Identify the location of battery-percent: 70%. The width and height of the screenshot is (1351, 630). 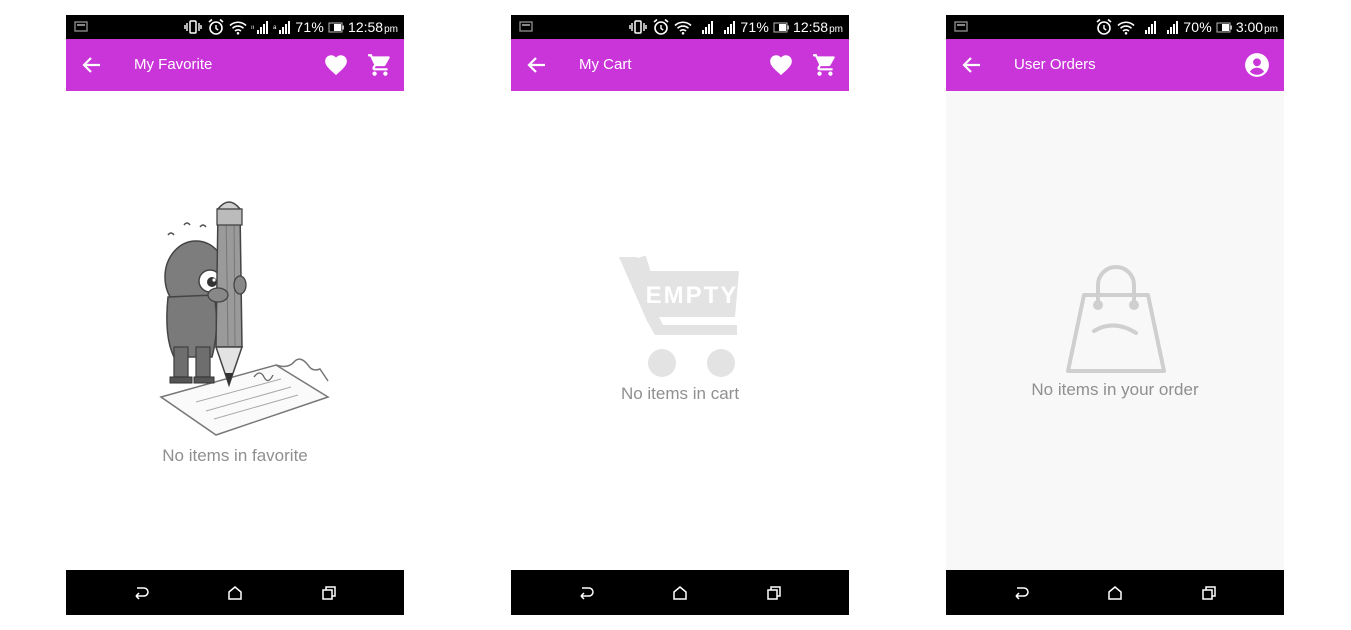
(1197, 27).